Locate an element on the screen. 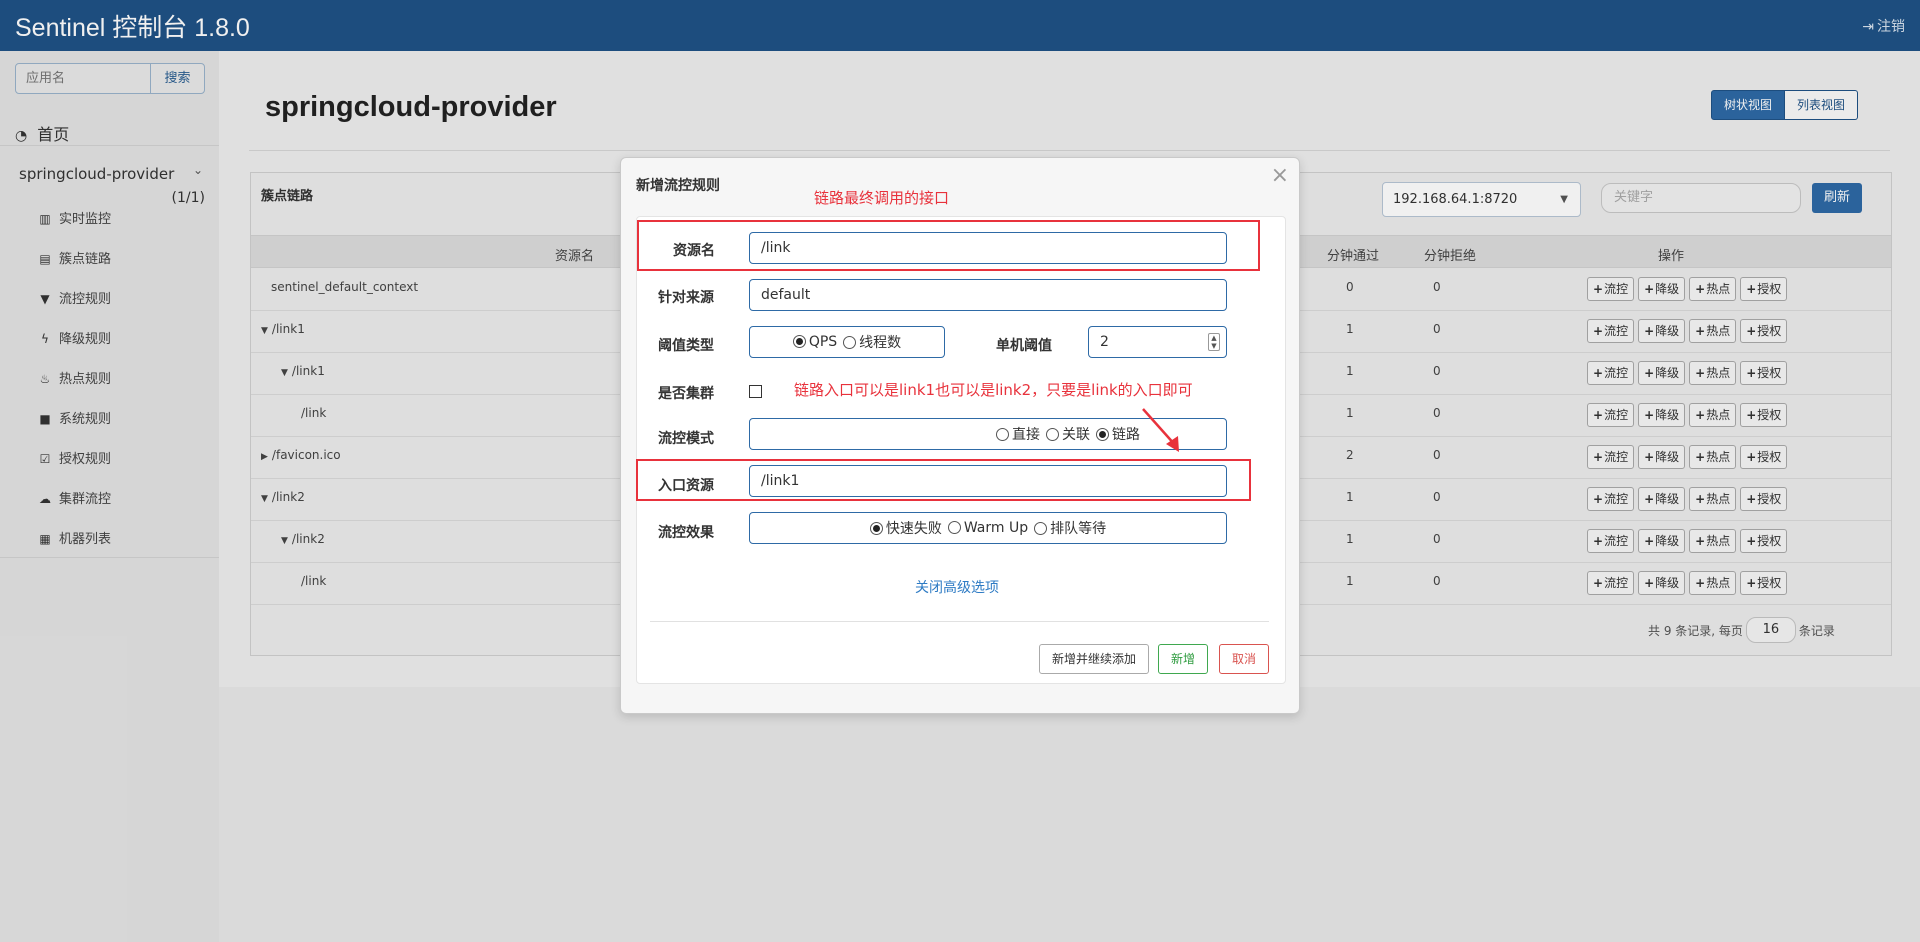  radio-thread: 线程数 is located at coordinates (872, 342).